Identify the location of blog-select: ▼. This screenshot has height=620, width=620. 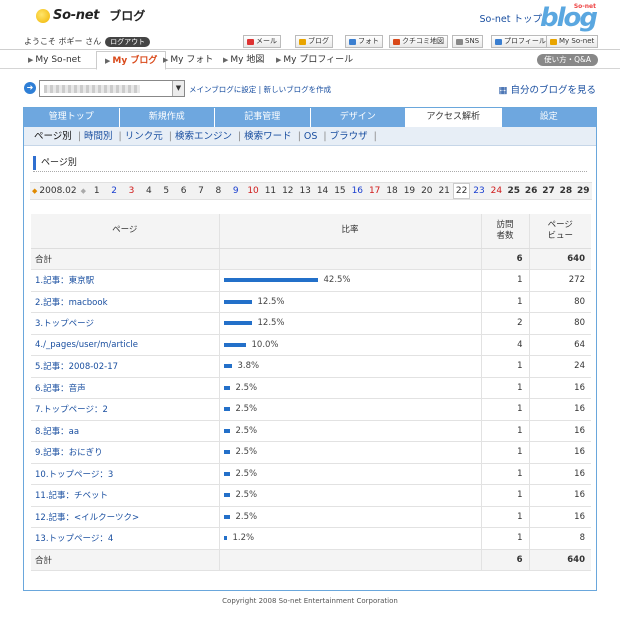
(112, 88).